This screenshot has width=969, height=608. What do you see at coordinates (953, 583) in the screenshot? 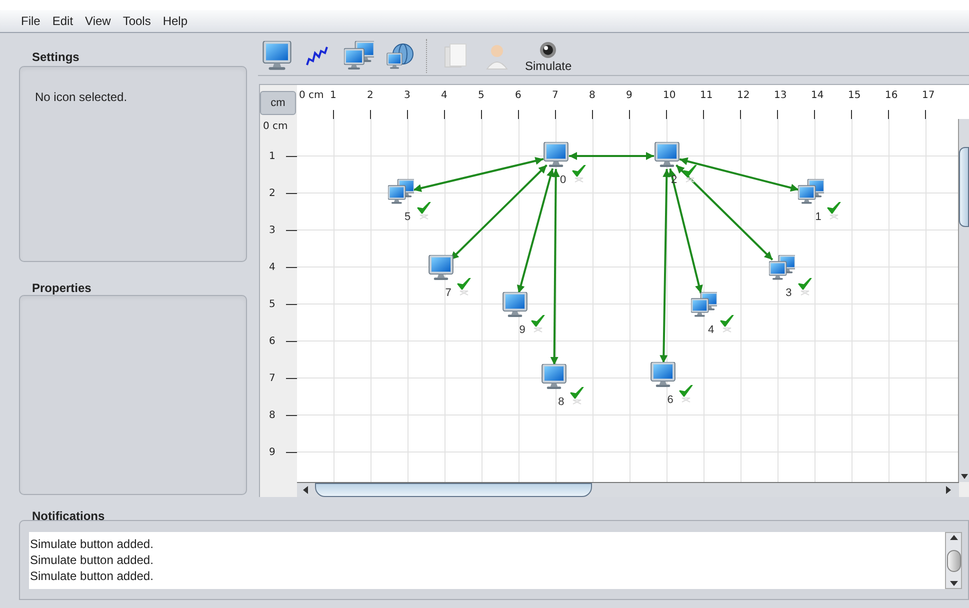
I see `scroll-down-icon` at bounding box center [953, 583].